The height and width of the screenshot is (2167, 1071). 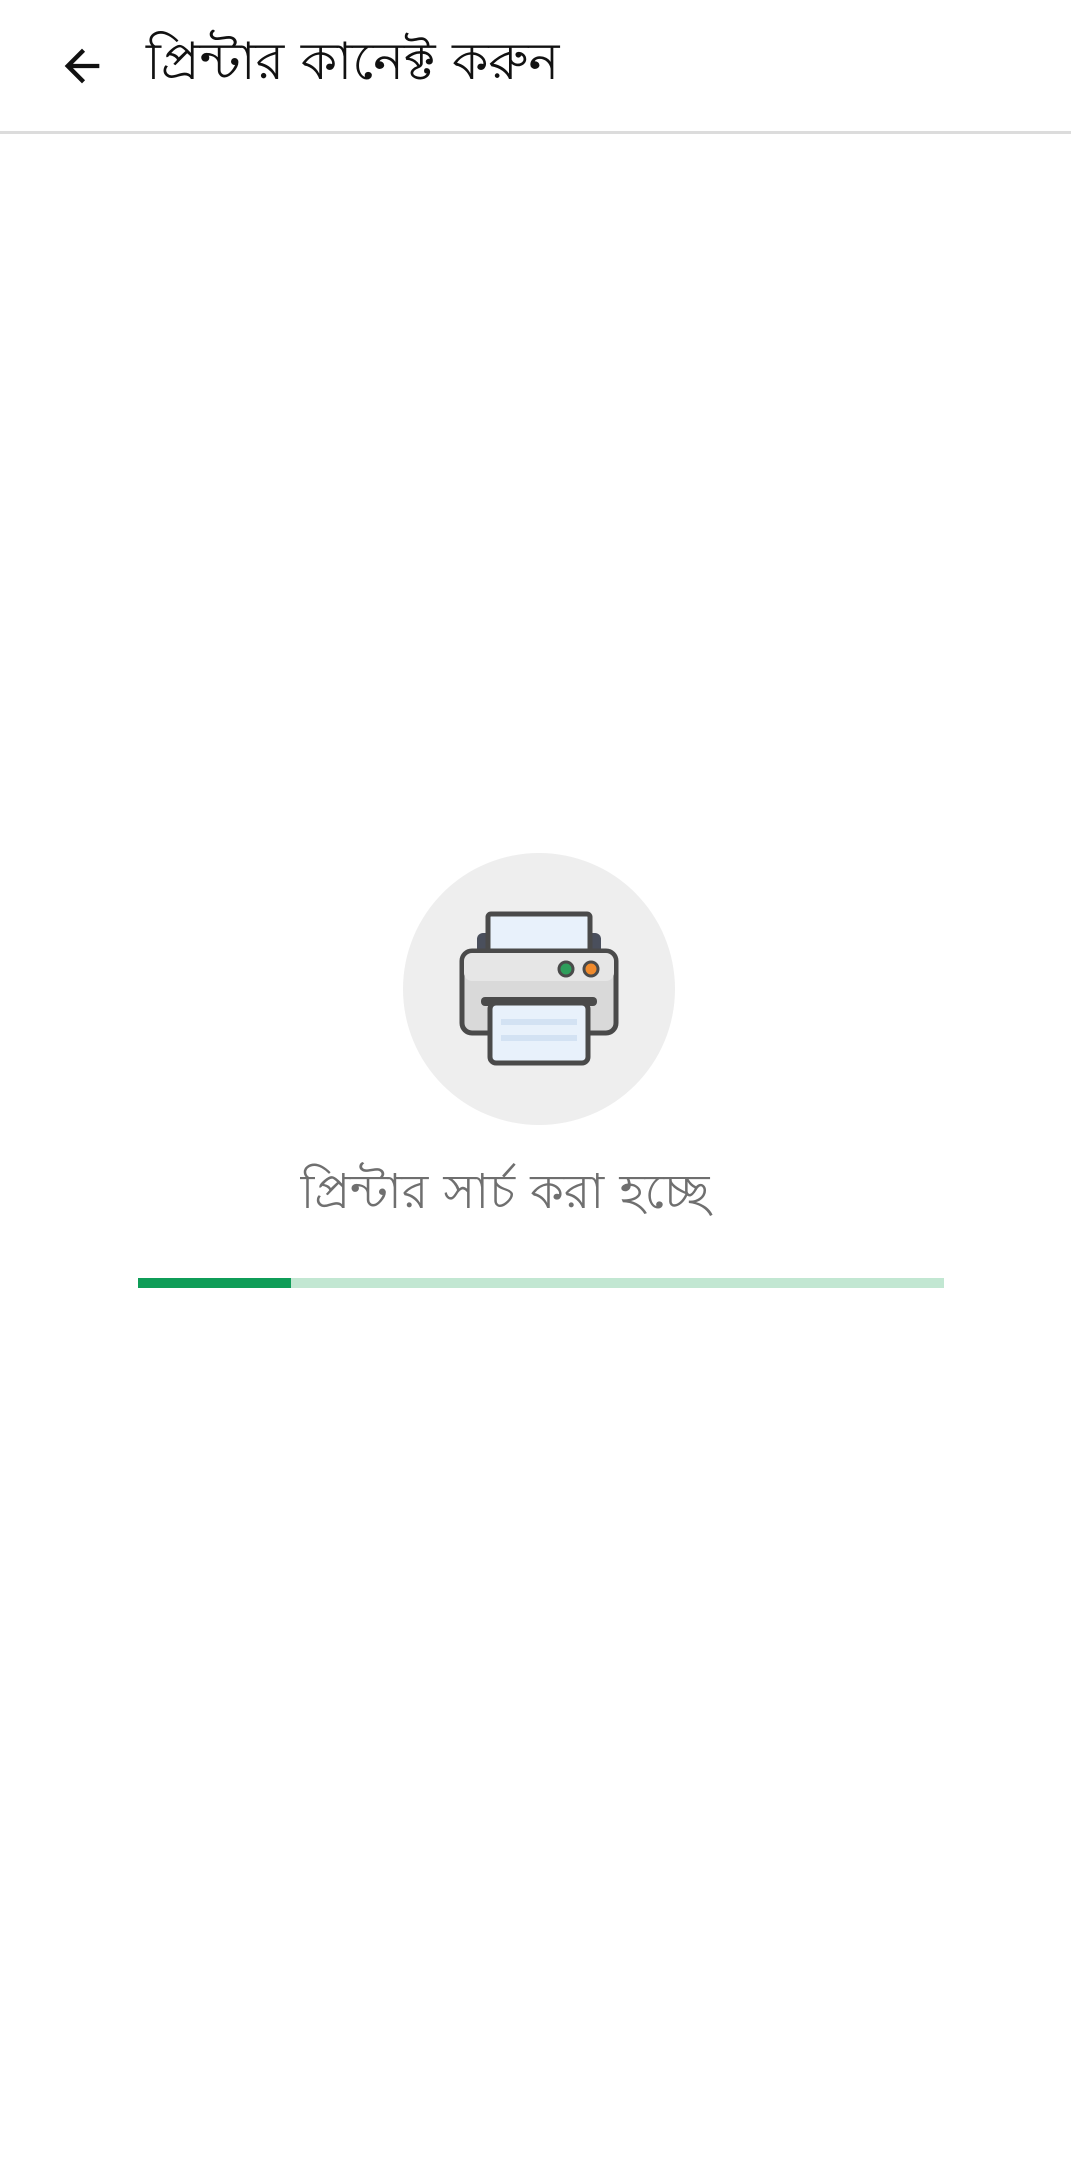 I want to click on back-button, so click(x=82, y=66).